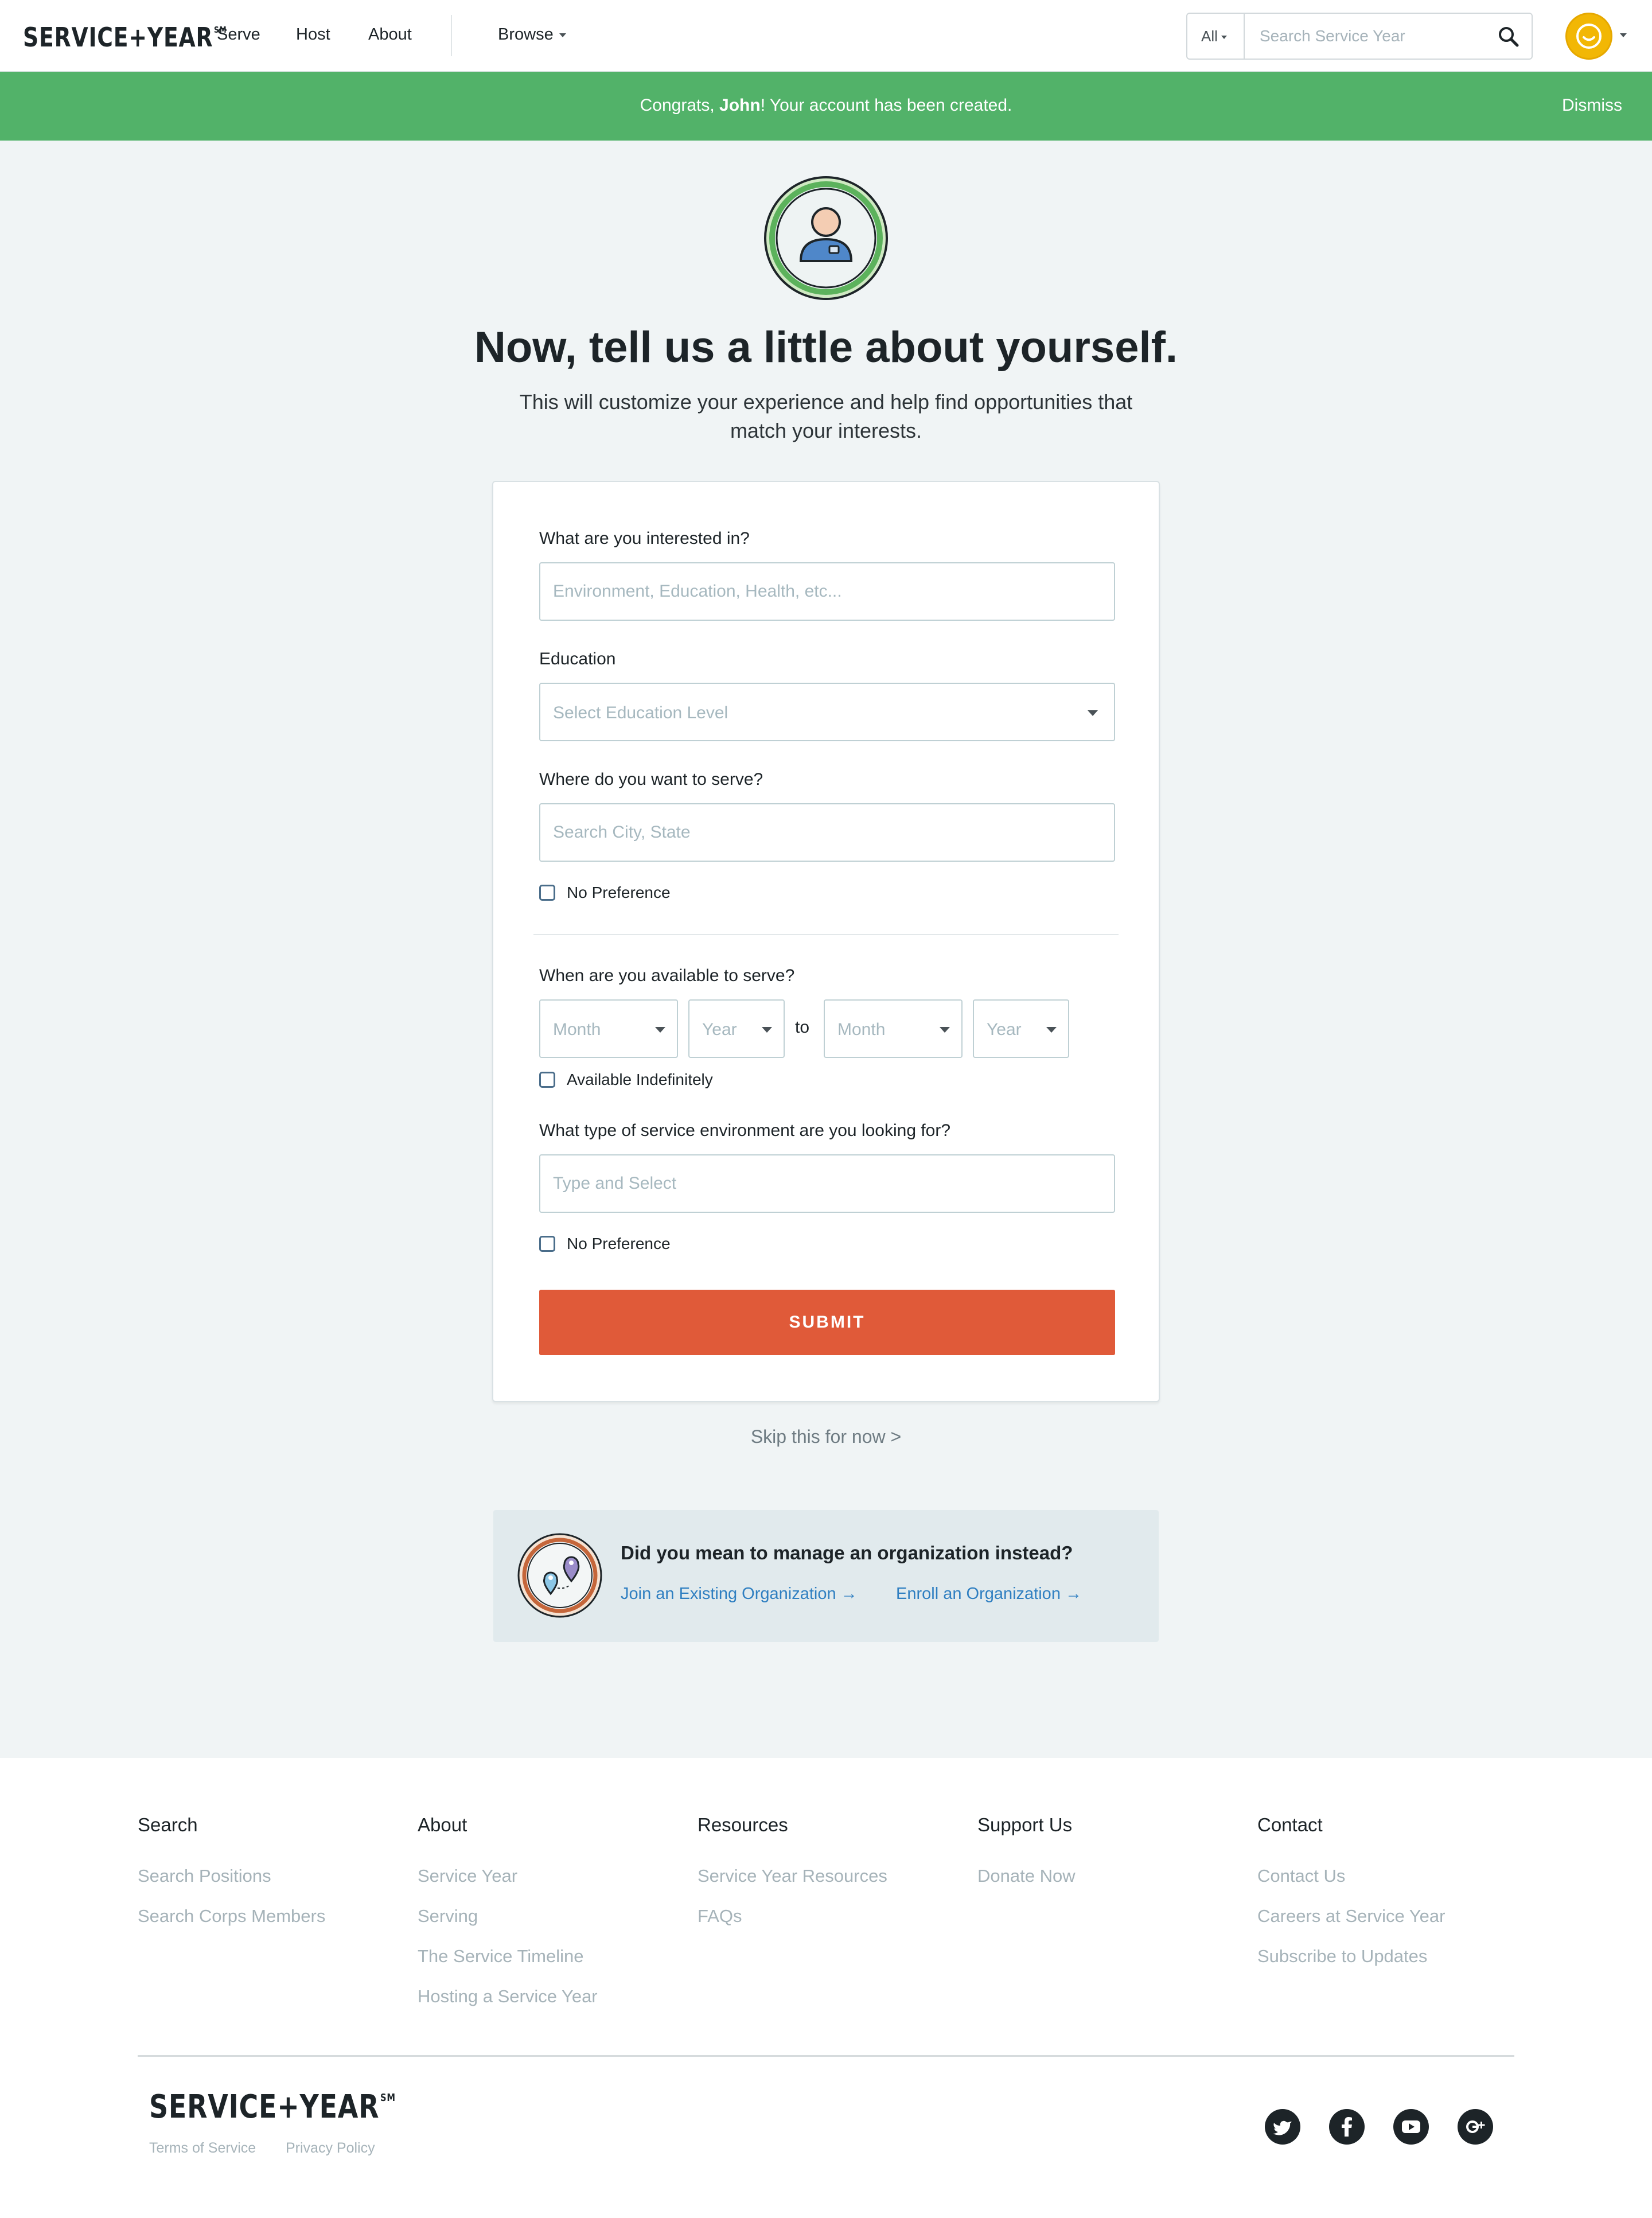 Image resolution: width=1652 pixels, height=2218 pixels. Describe the element at coordinates (719, 1029) in the screenshot. I see `start-year-placeholder: Year` at that location.